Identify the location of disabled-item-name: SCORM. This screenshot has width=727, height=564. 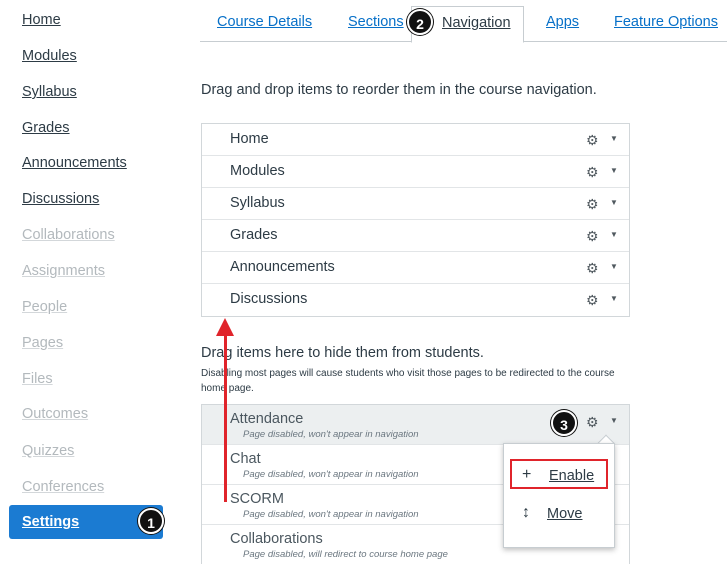
(257, 499).